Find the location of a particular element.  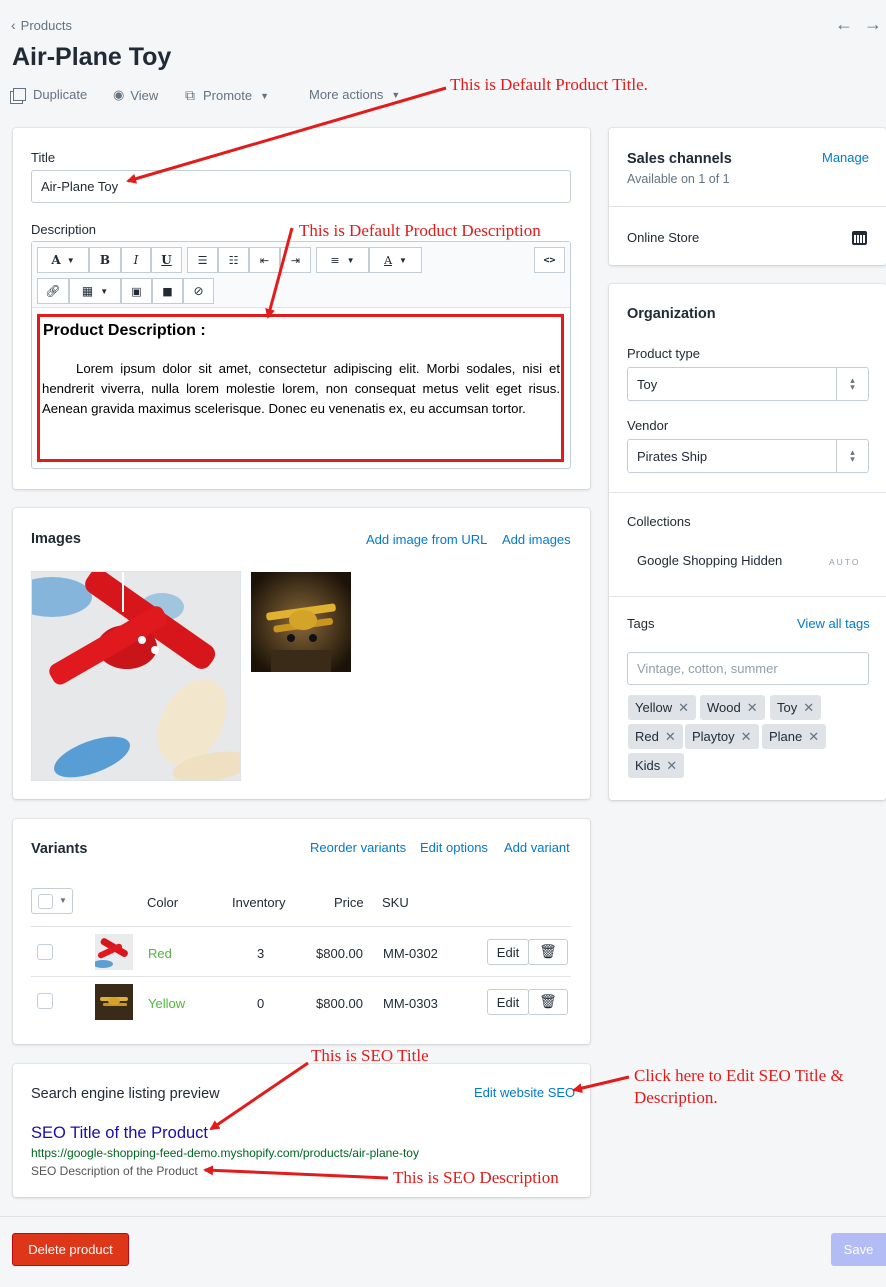

tag-label: Kids is located at coordinates (648, 765).